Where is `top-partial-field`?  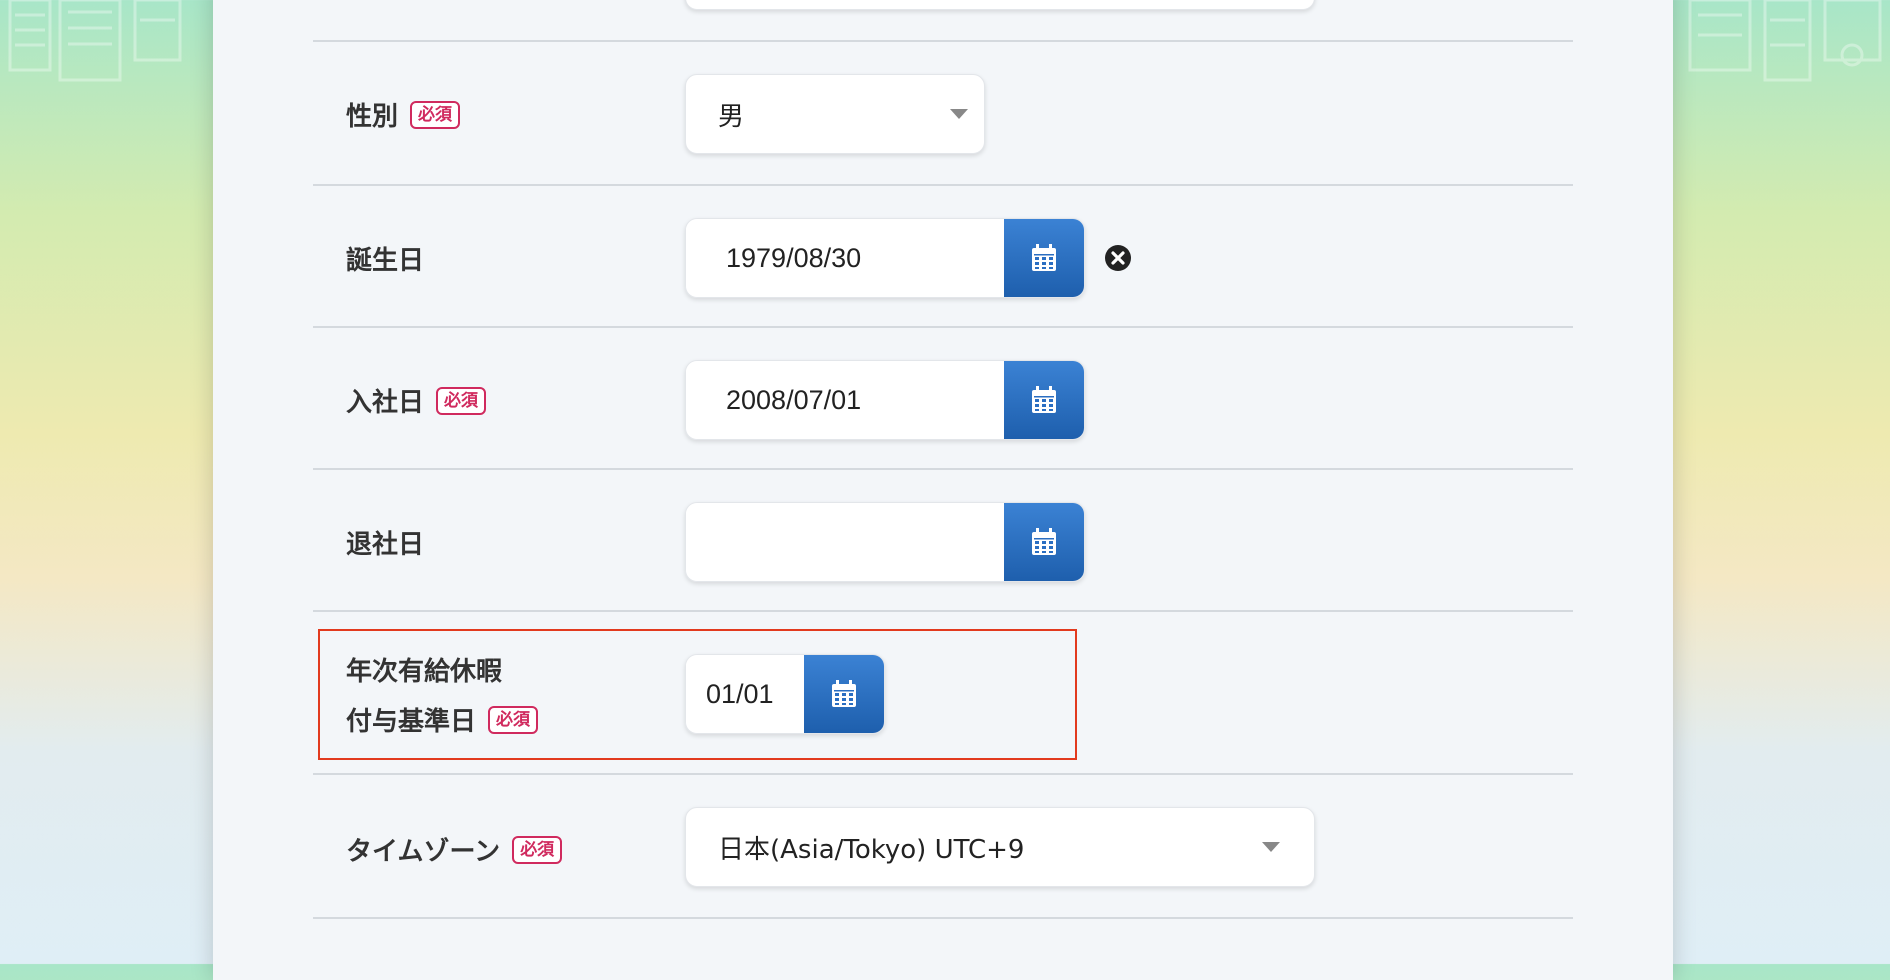
top-partial-field is located at coordinates (1000, 5).